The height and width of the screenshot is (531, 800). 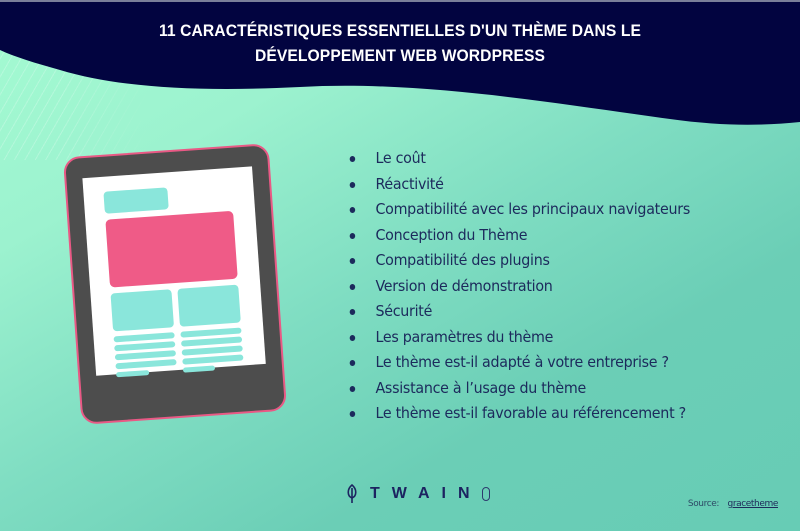 What do you see at coordinates (753, 504) in the screenshot?
I see `source-link: gracetheme` at bounding box center [753, 504].